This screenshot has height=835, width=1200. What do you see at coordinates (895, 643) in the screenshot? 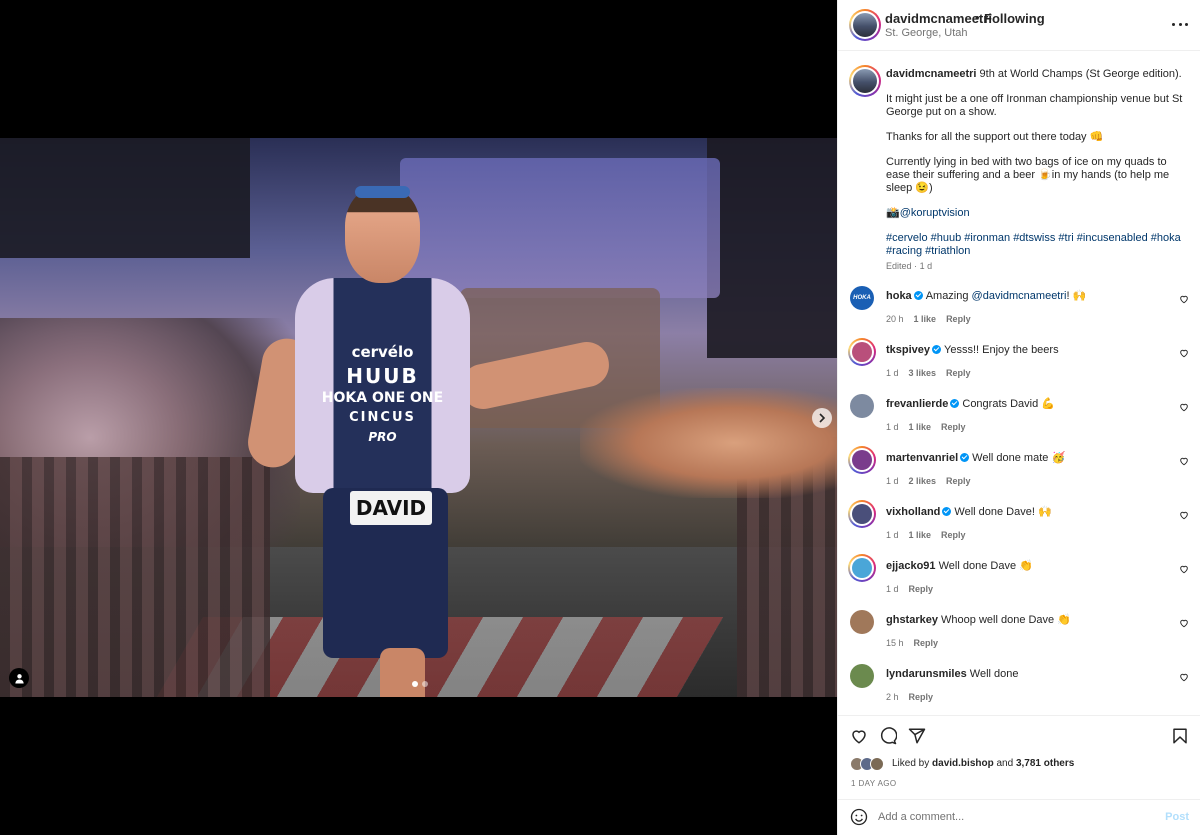
I see `comment-time: 15 h` at bounding box center [895, 643].